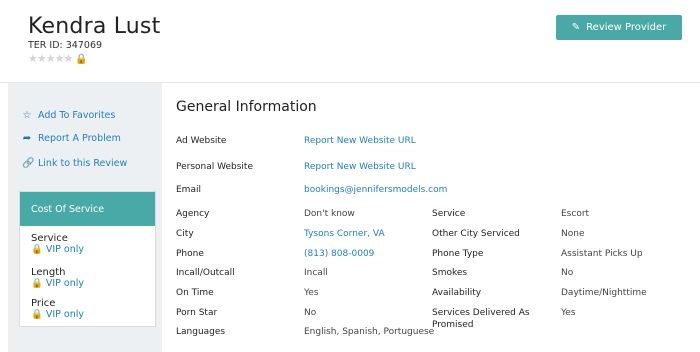 The image size is (700, 352). What do you see at coordinates (188, 190) in the screenshot?
I see `field-label: Email` at bounding box center [188, 190].